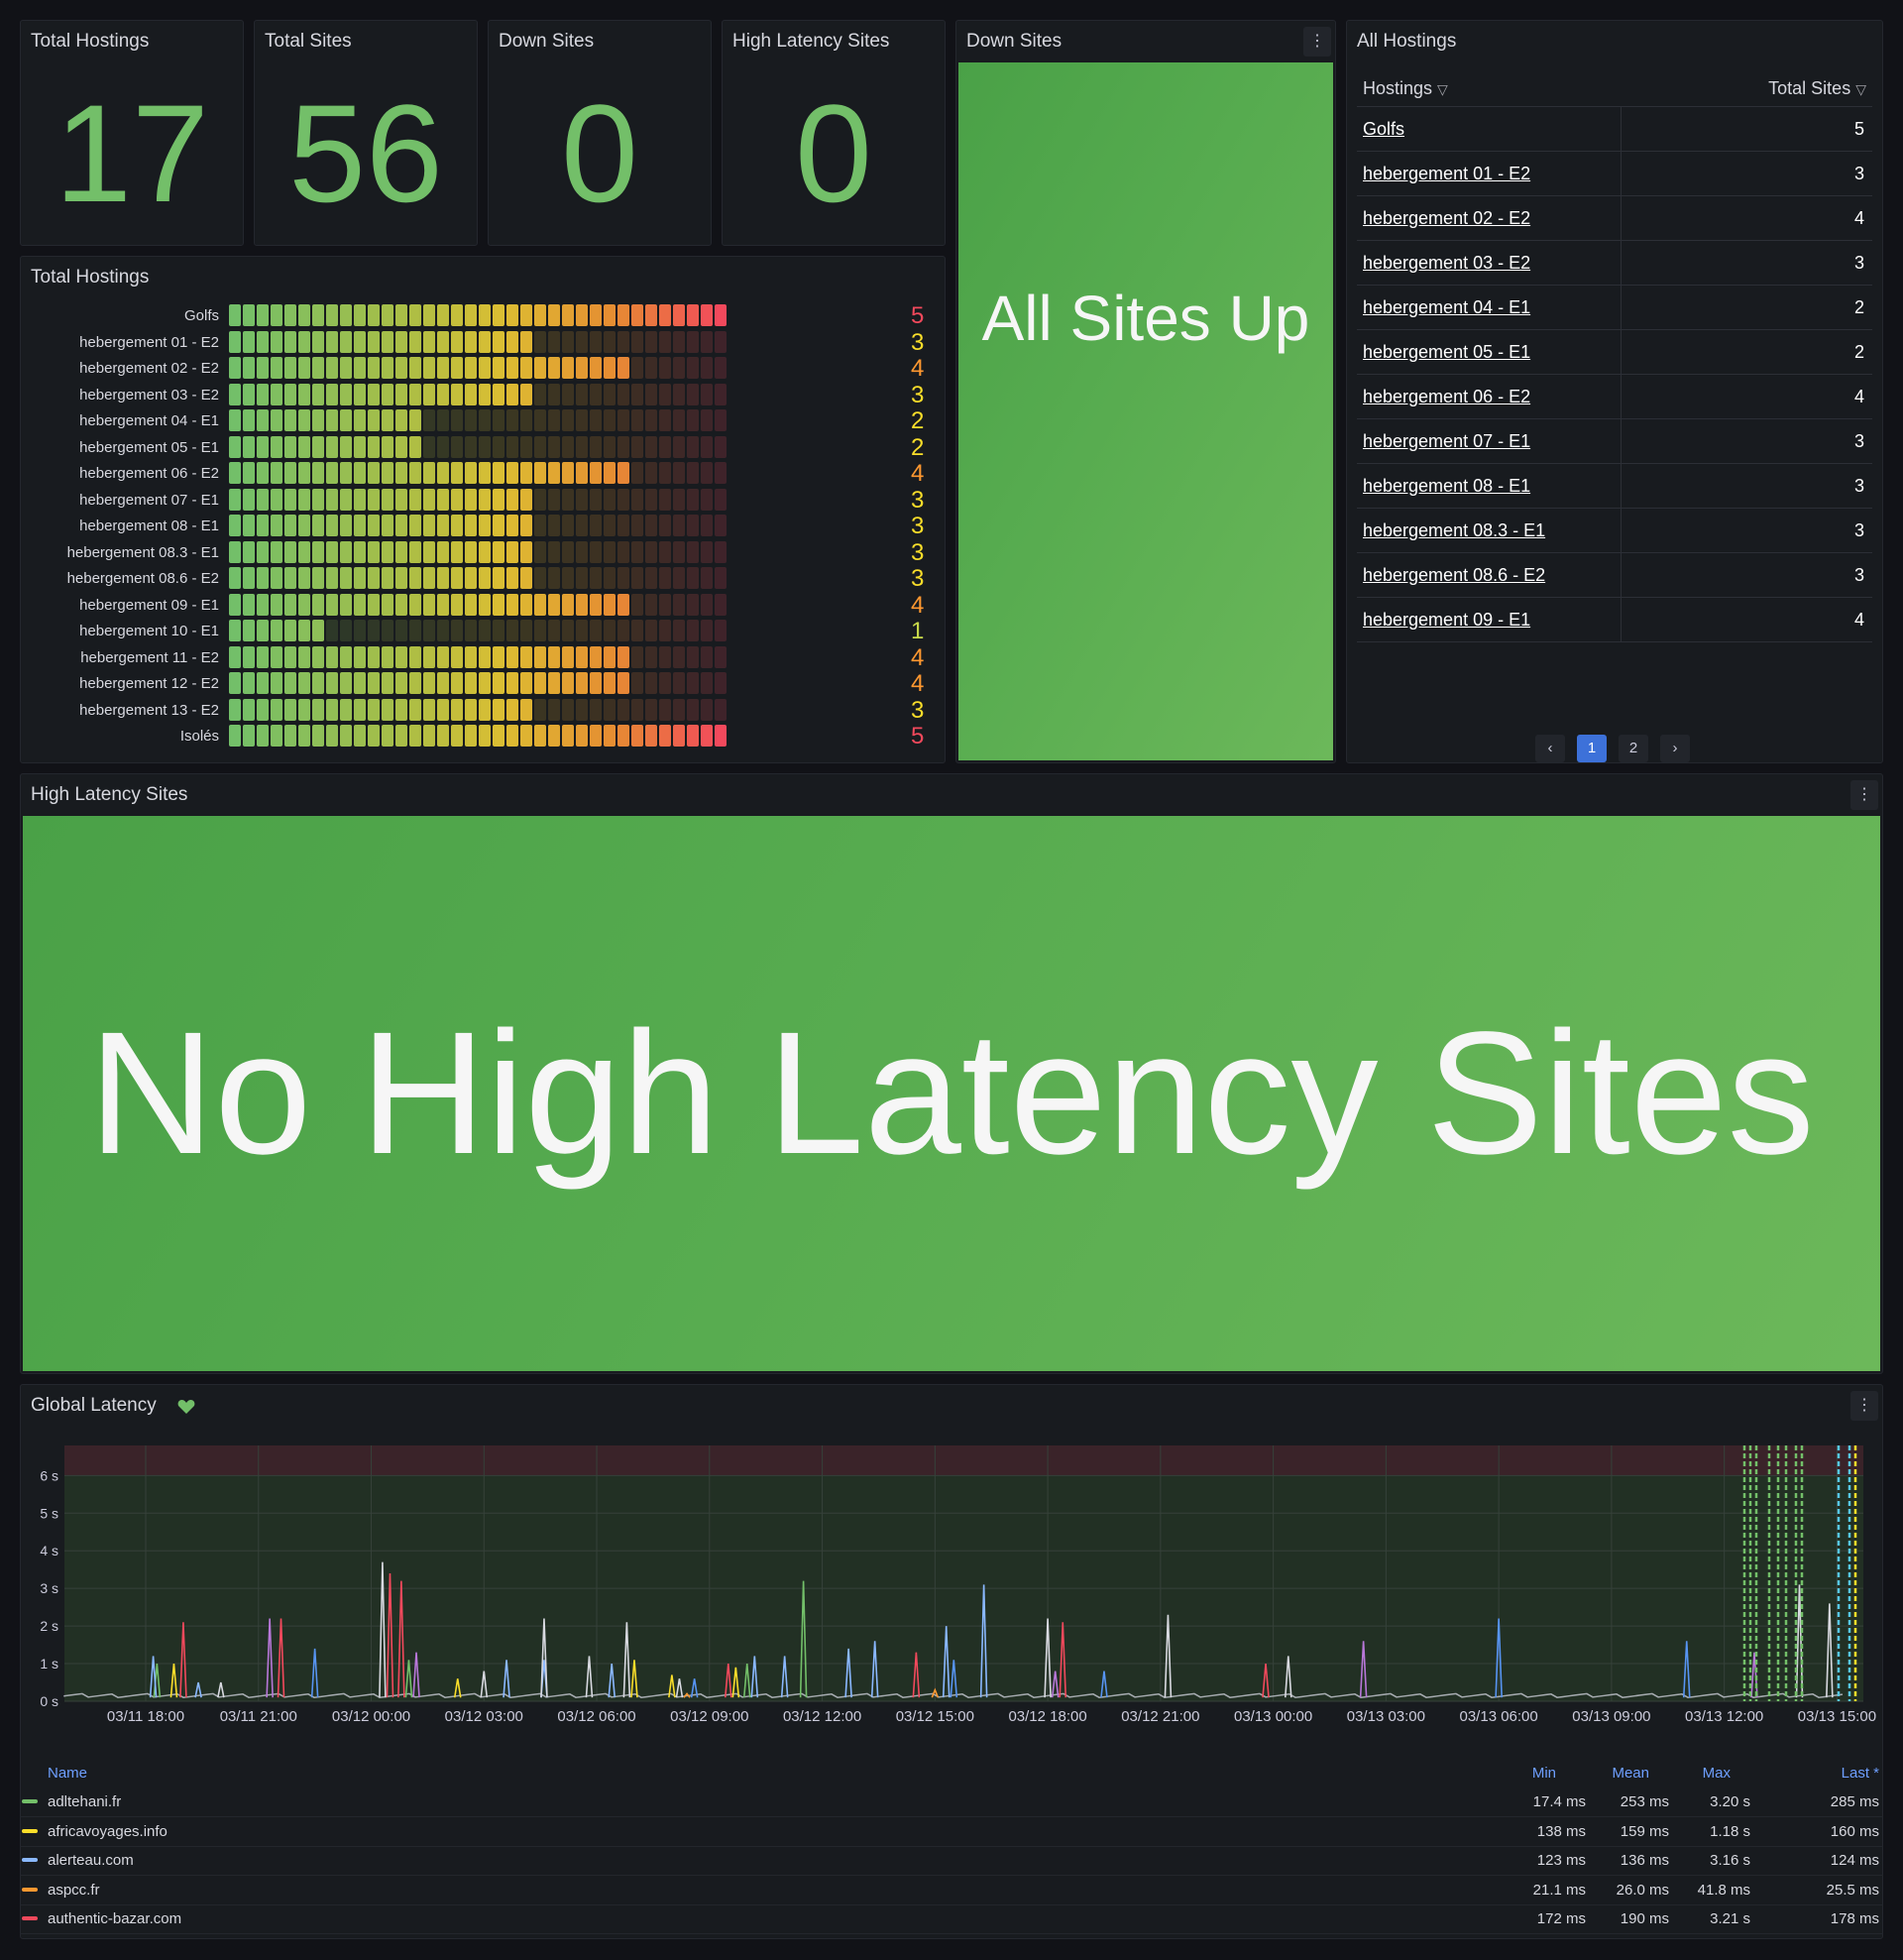  I want to click on stat-down-sites: Down Sites 0, so click(600, 133).